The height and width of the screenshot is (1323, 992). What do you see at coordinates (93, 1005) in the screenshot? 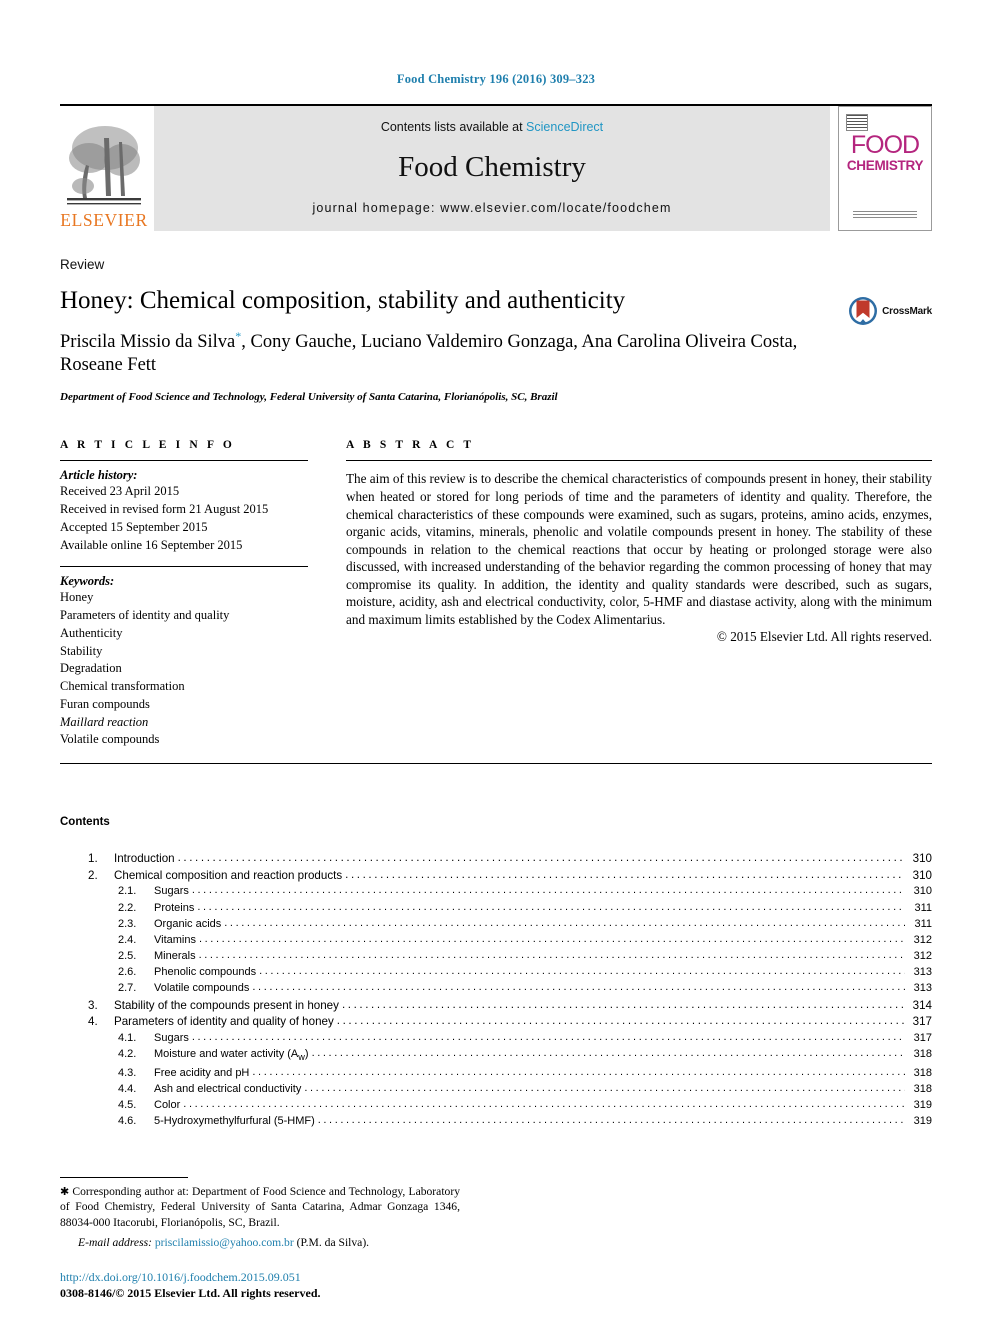
I see `toc-number: 3.` at bounding box center [93, 1005].